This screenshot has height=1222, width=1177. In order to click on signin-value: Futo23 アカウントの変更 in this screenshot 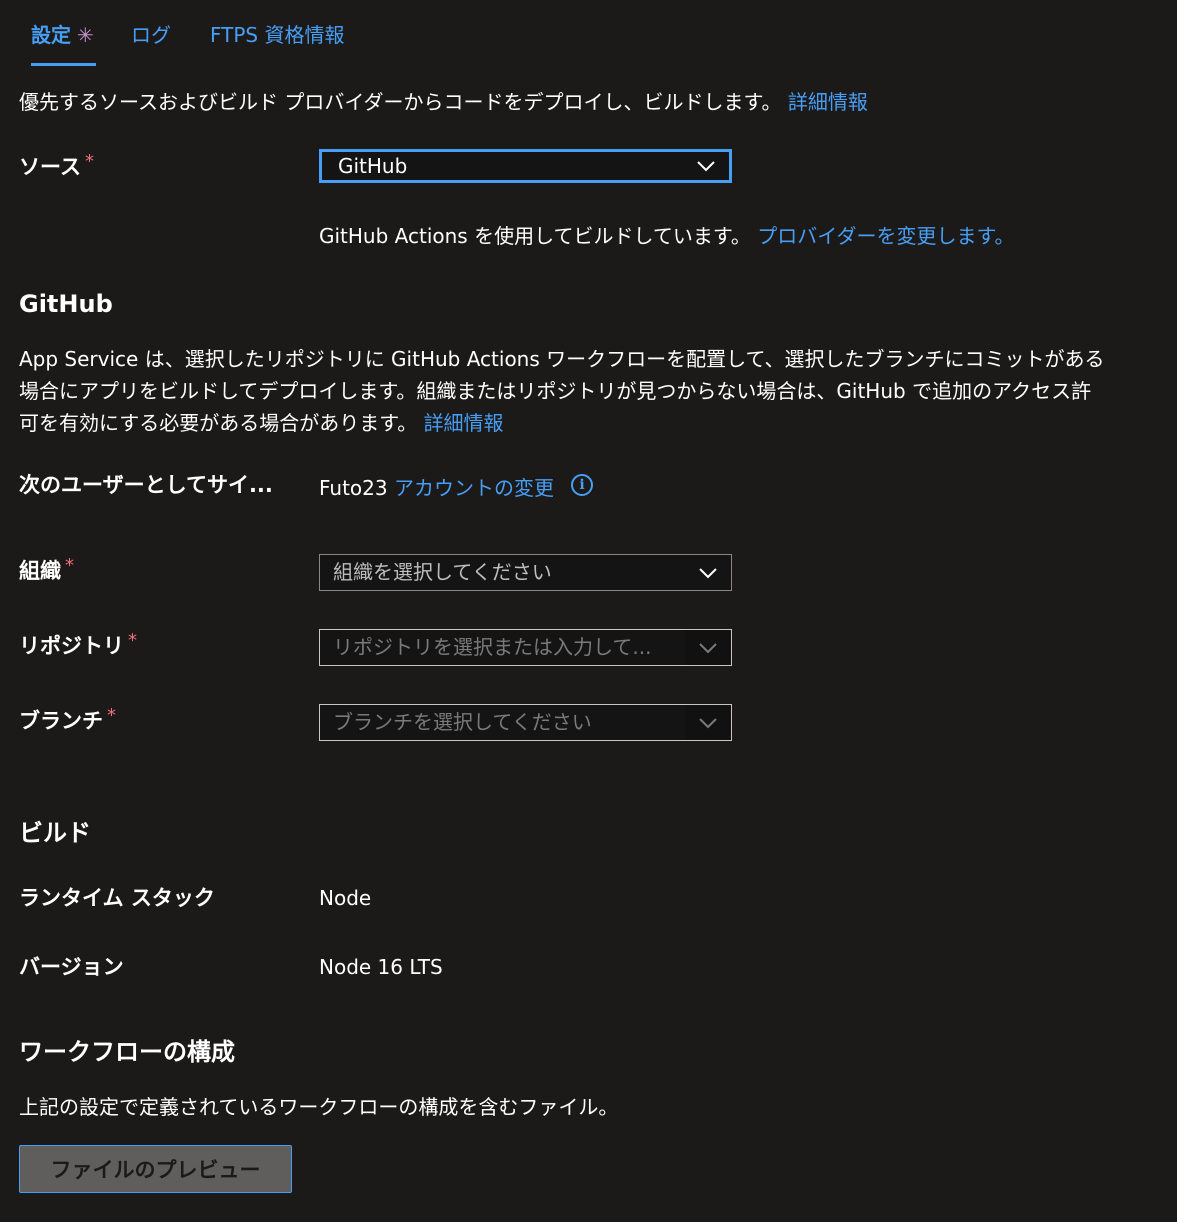, I will do `click(436, 488)`.